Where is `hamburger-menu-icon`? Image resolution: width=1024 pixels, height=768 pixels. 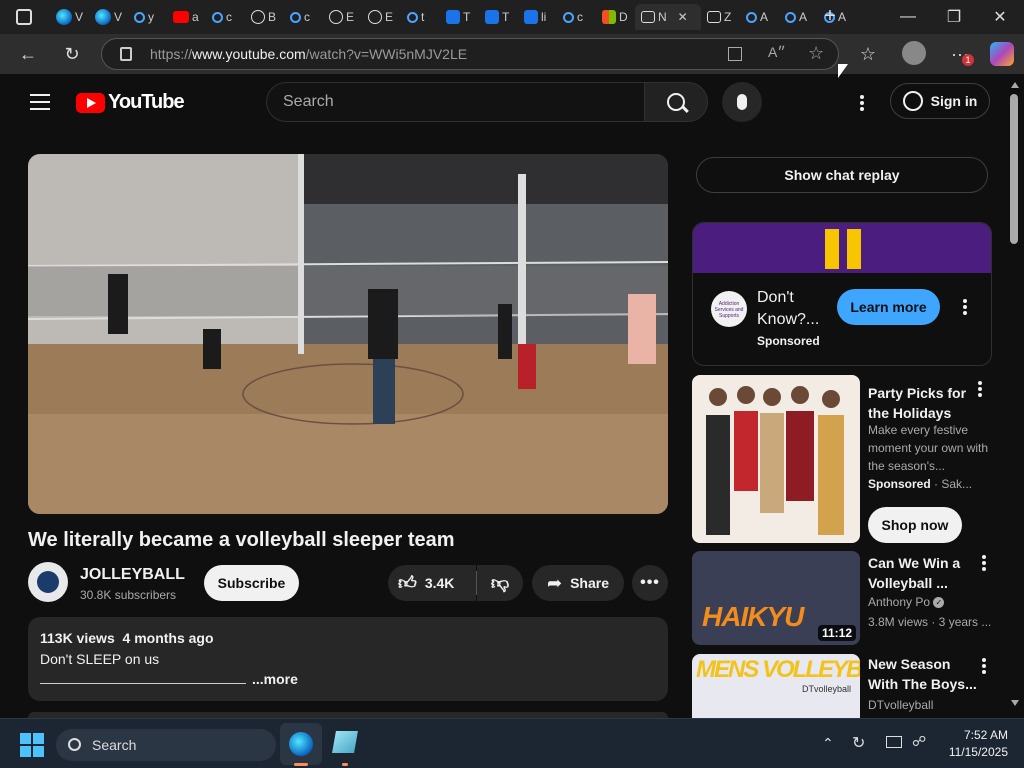
hamburger-menu-icon is located at coordinates (40, 102).